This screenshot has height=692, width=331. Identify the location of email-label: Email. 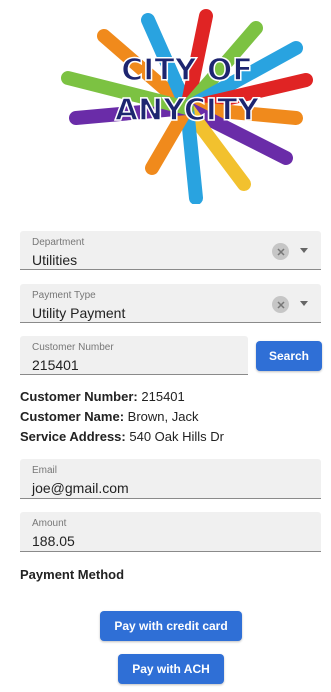
(45, 470).